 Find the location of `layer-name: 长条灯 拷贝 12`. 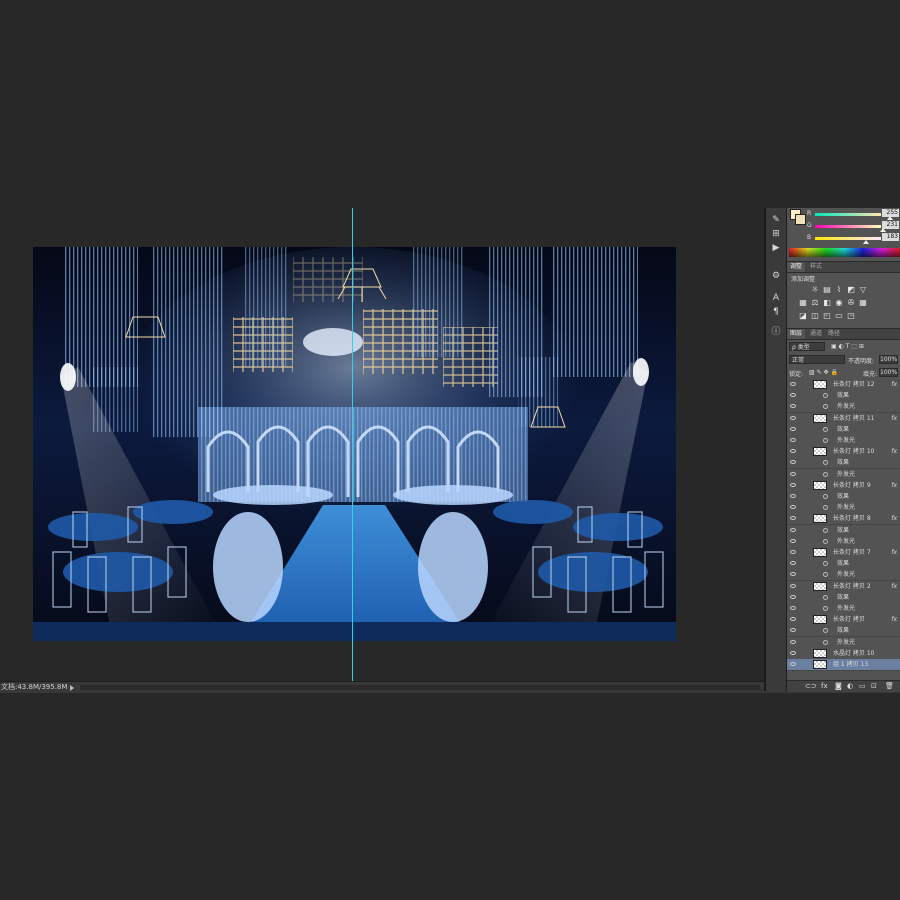

layer-name: 长条灯 拷贝 12 is located at coordinates (853, 384).